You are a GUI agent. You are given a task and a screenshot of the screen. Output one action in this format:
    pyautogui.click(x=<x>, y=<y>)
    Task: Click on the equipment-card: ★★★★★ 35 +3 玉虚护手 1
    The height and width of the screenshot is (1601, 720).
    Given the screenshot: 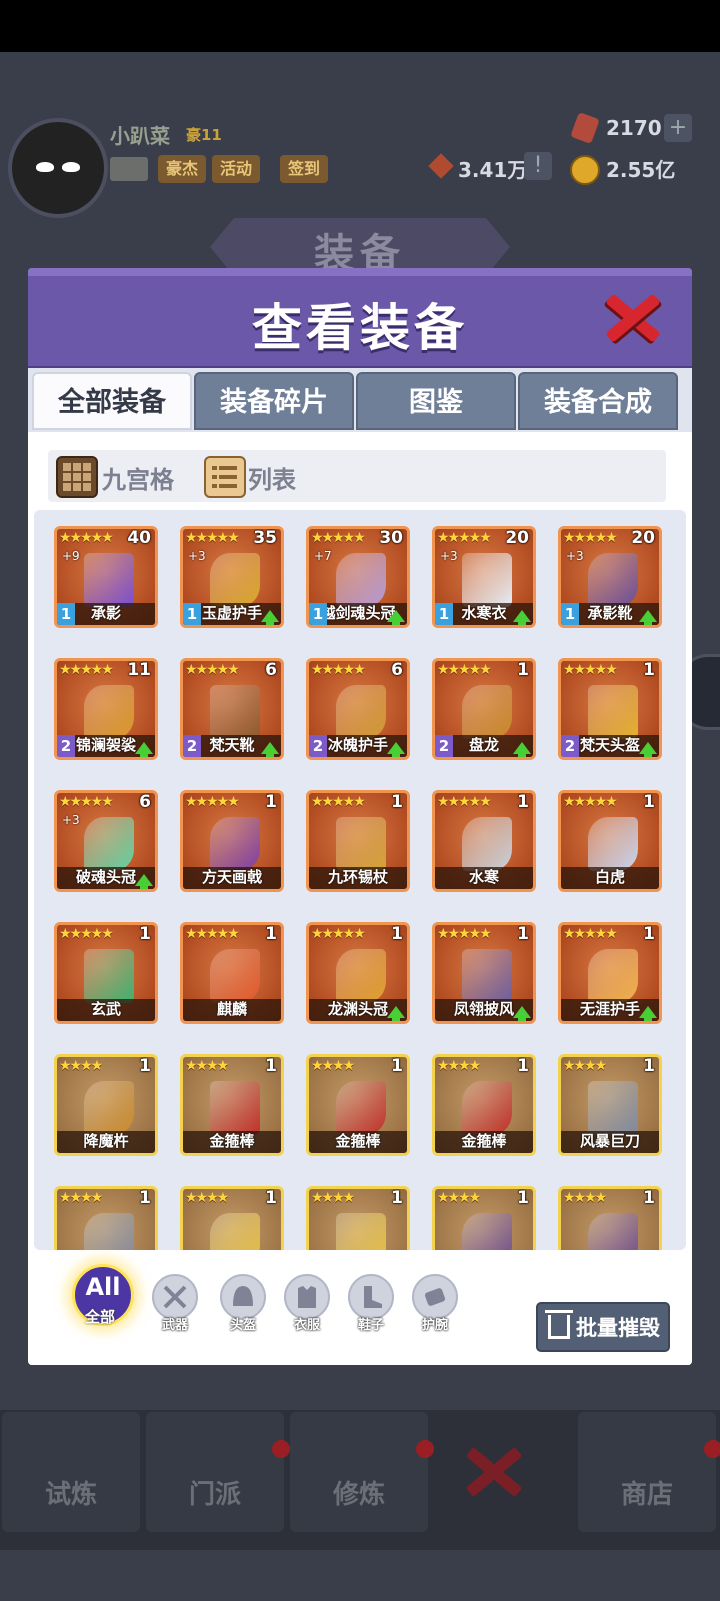 What is the action you would take?
    pyautogui.click(x=232, y=577)
    